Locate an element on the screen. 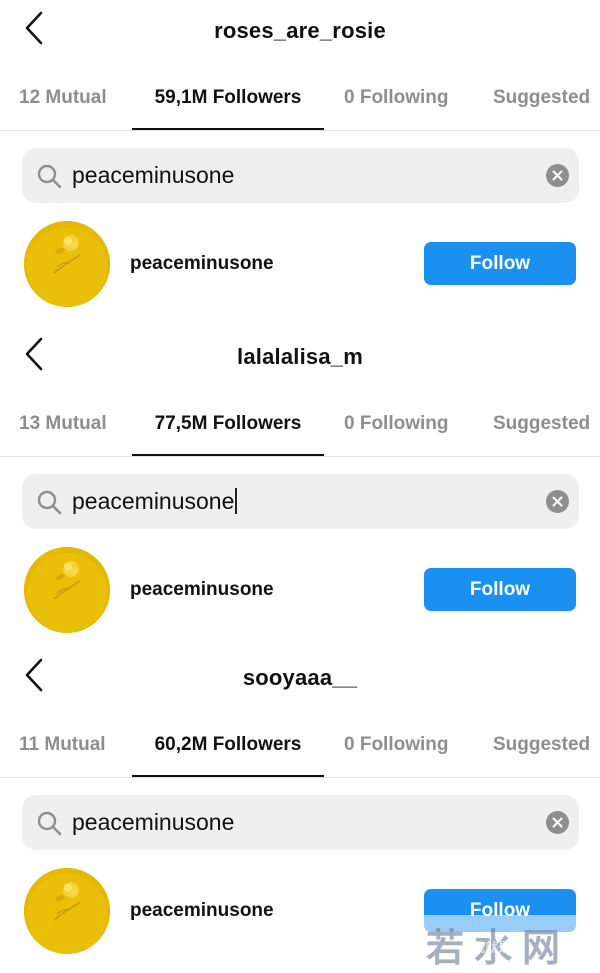  tab-followers: 77,5M Followers is located at coordinates (228, 430).